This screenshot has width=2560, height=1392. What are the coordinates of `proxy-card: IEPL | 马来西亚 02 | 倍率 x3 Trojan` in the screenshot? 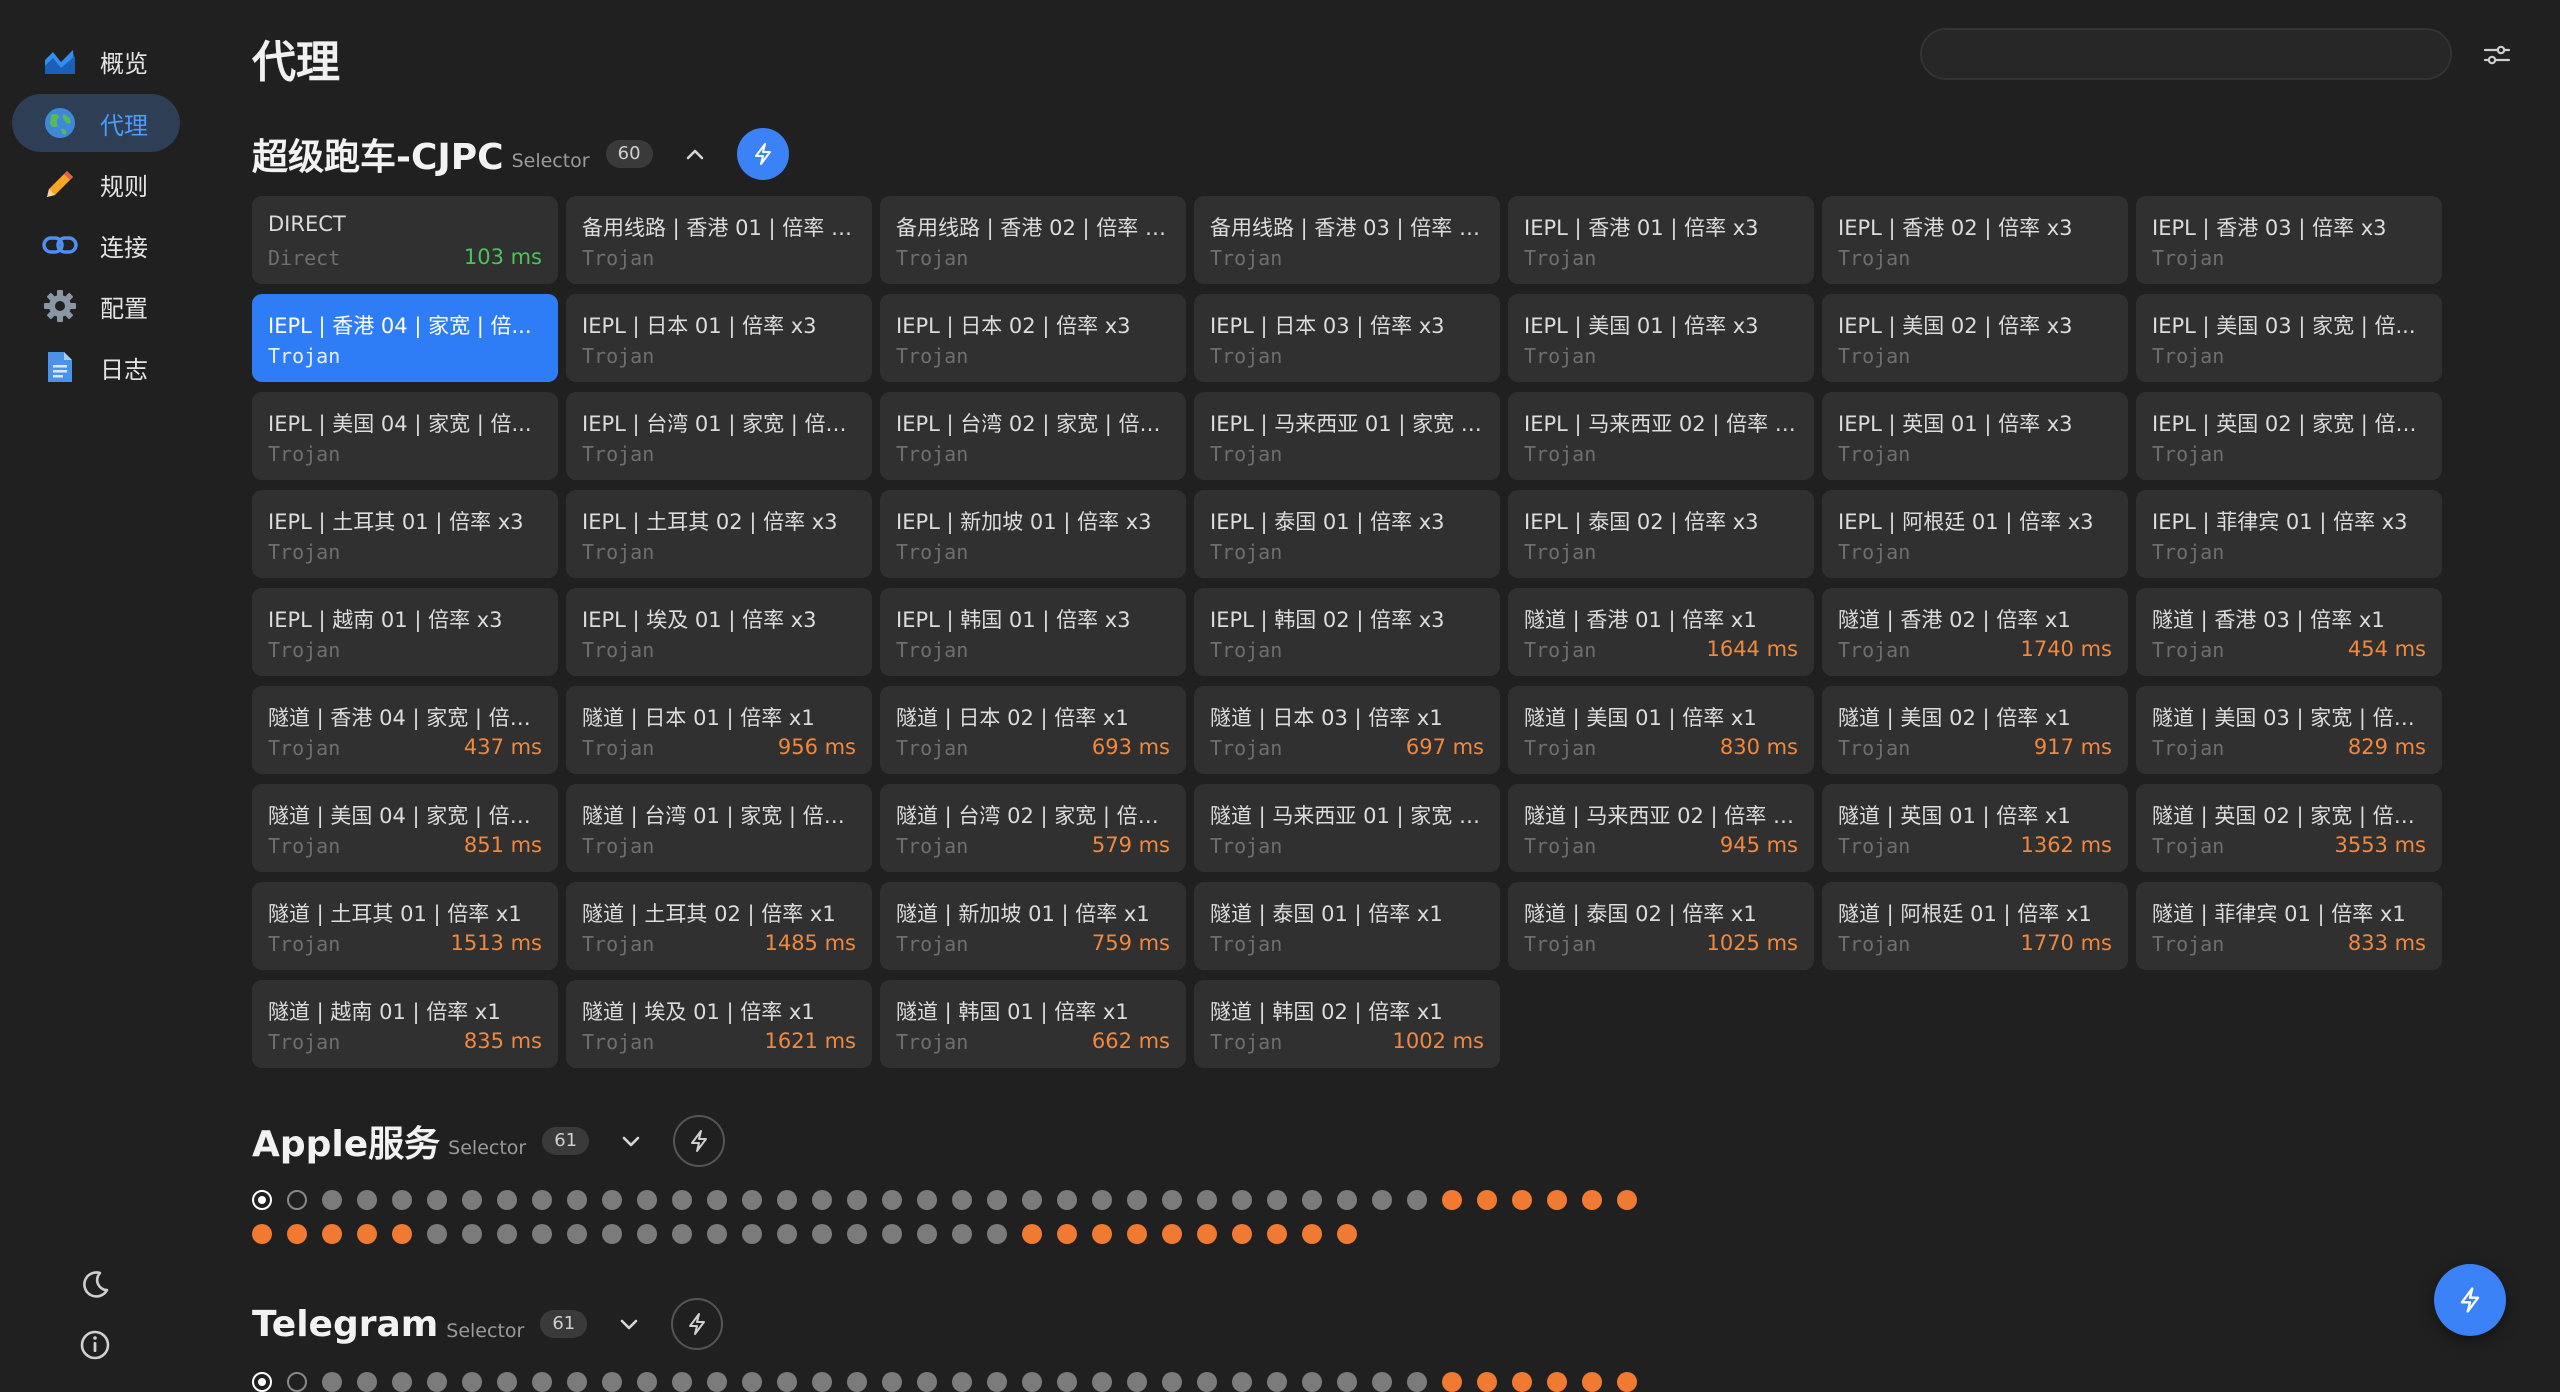 It's located at (1661, 436).